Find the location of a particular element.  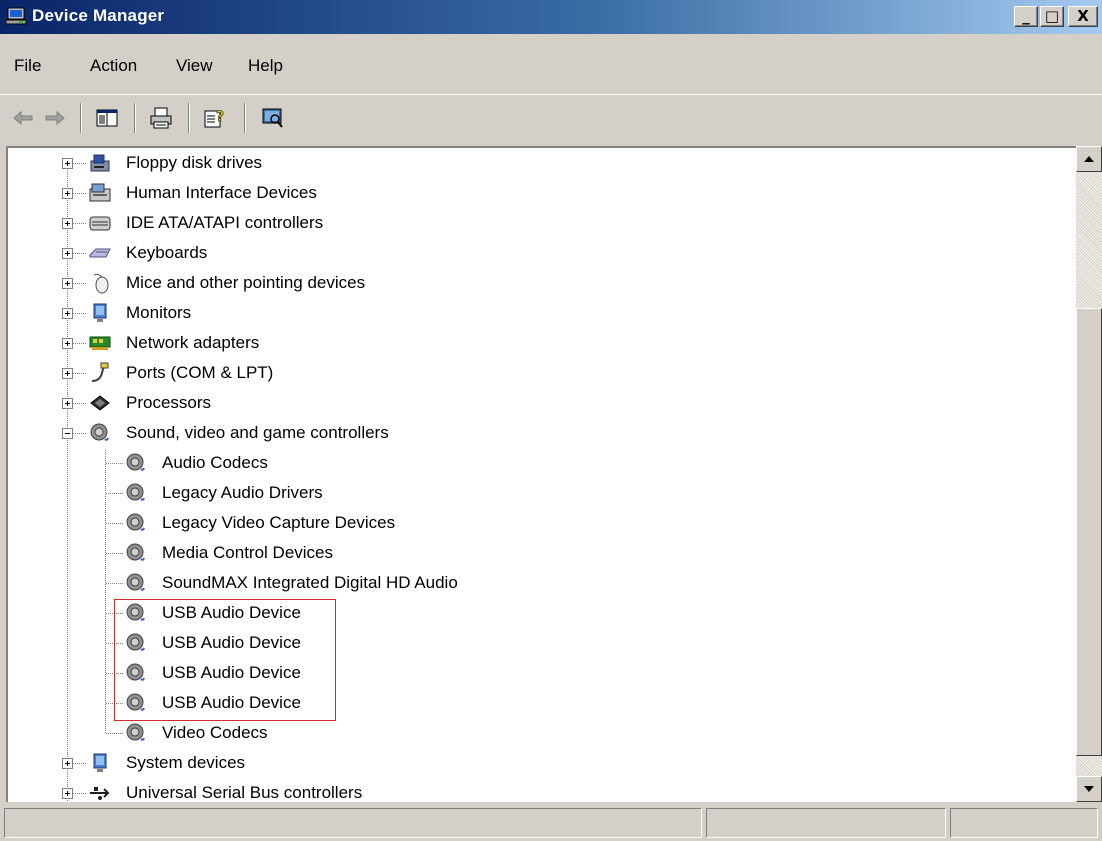

arrow-up-icon is located at coordinates (1089, 159).